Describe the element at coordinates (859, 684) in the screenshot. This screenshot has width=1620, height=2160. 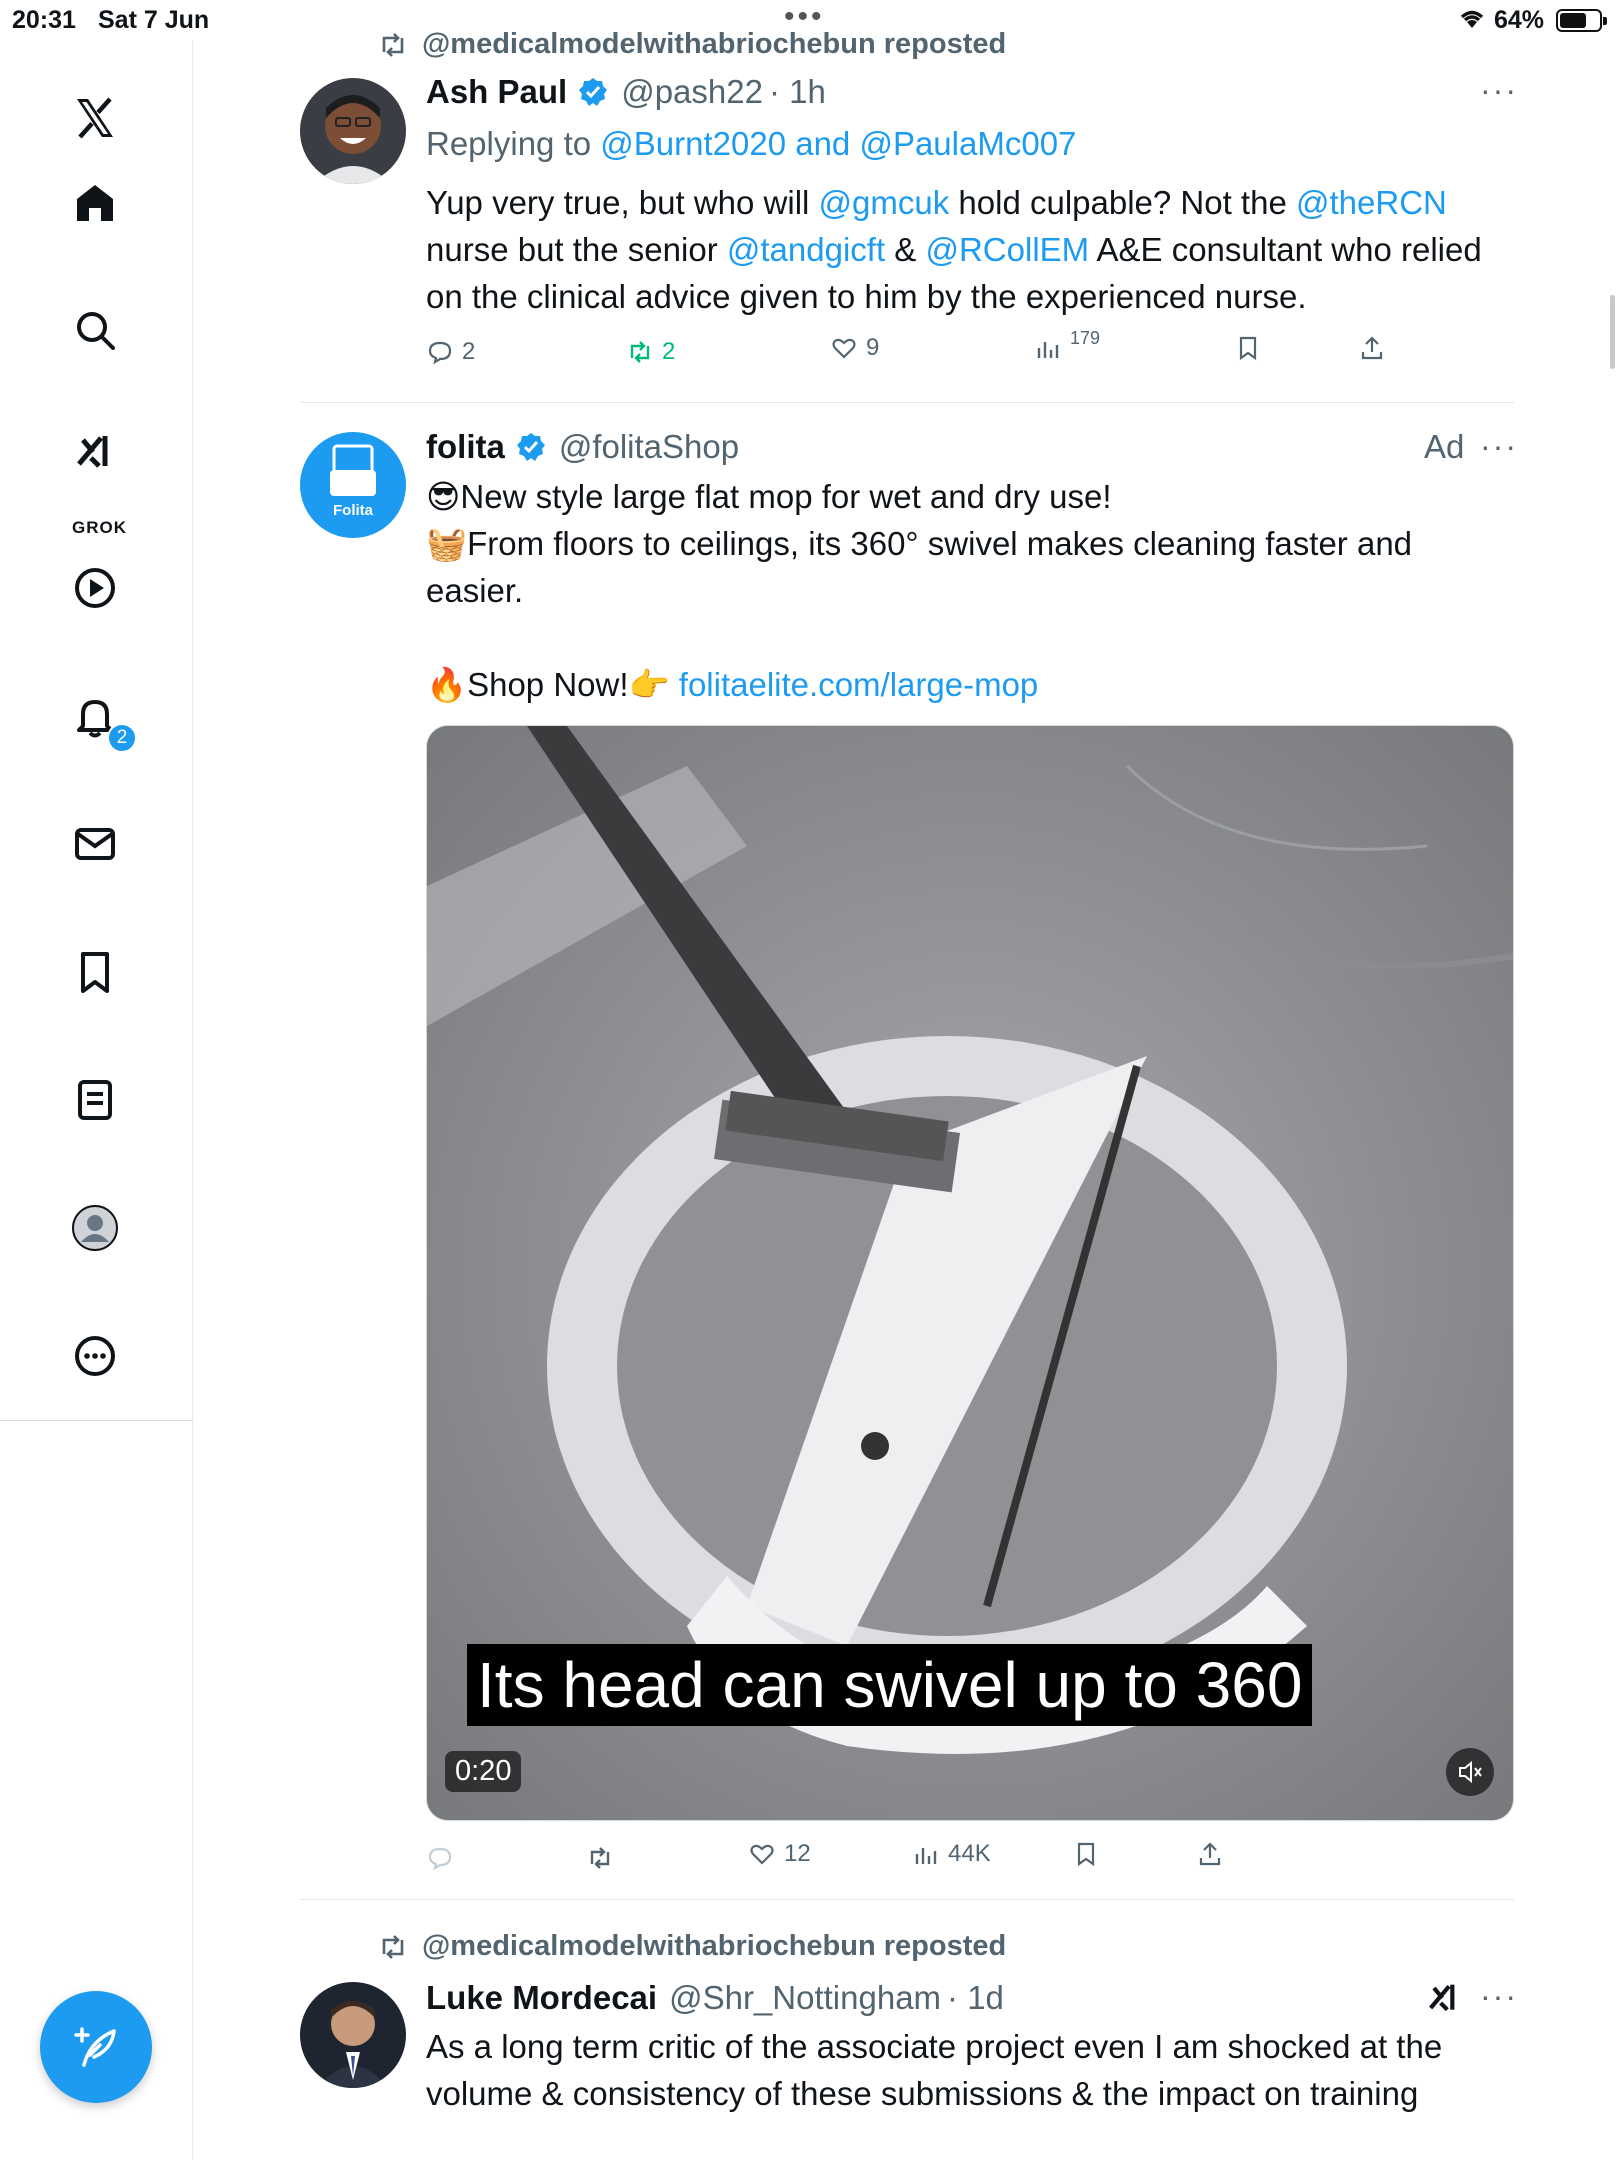
I see `ad-link: folitaelite.com/large-mop` at that location.